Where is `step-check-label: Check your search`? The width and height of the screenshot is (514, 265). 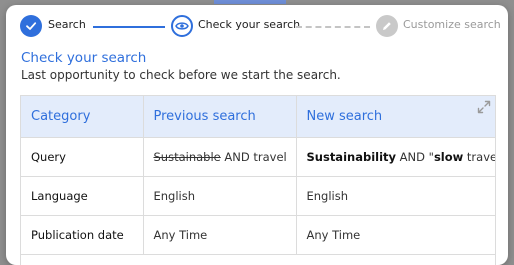
step-check-label: Check your search is located at coordinates (249, 24).